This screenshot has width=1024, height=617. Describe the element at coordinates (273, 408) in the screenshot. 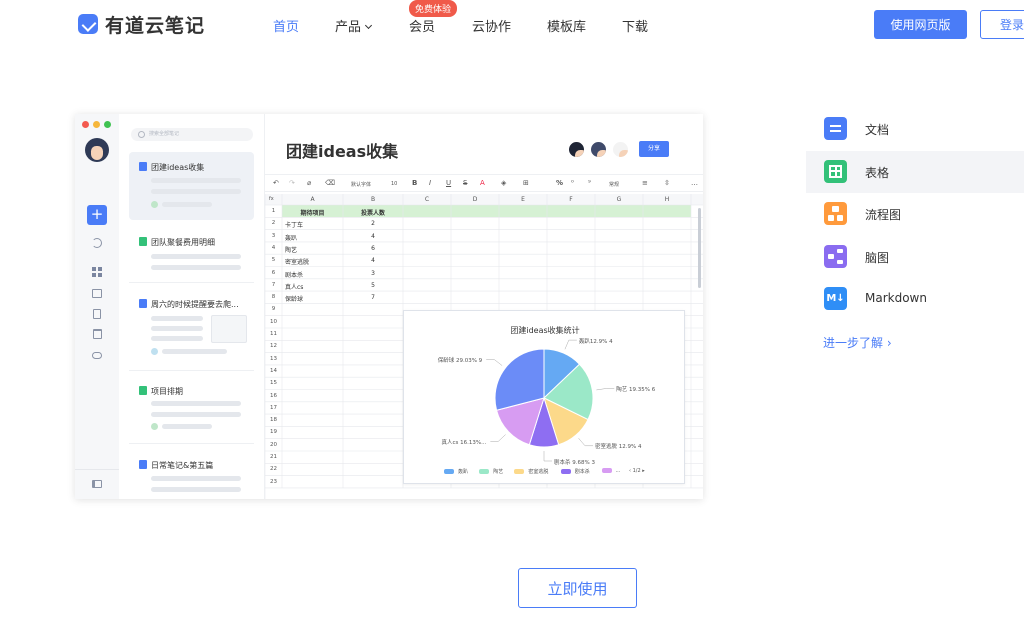

I see `row-number: 17` at that location.